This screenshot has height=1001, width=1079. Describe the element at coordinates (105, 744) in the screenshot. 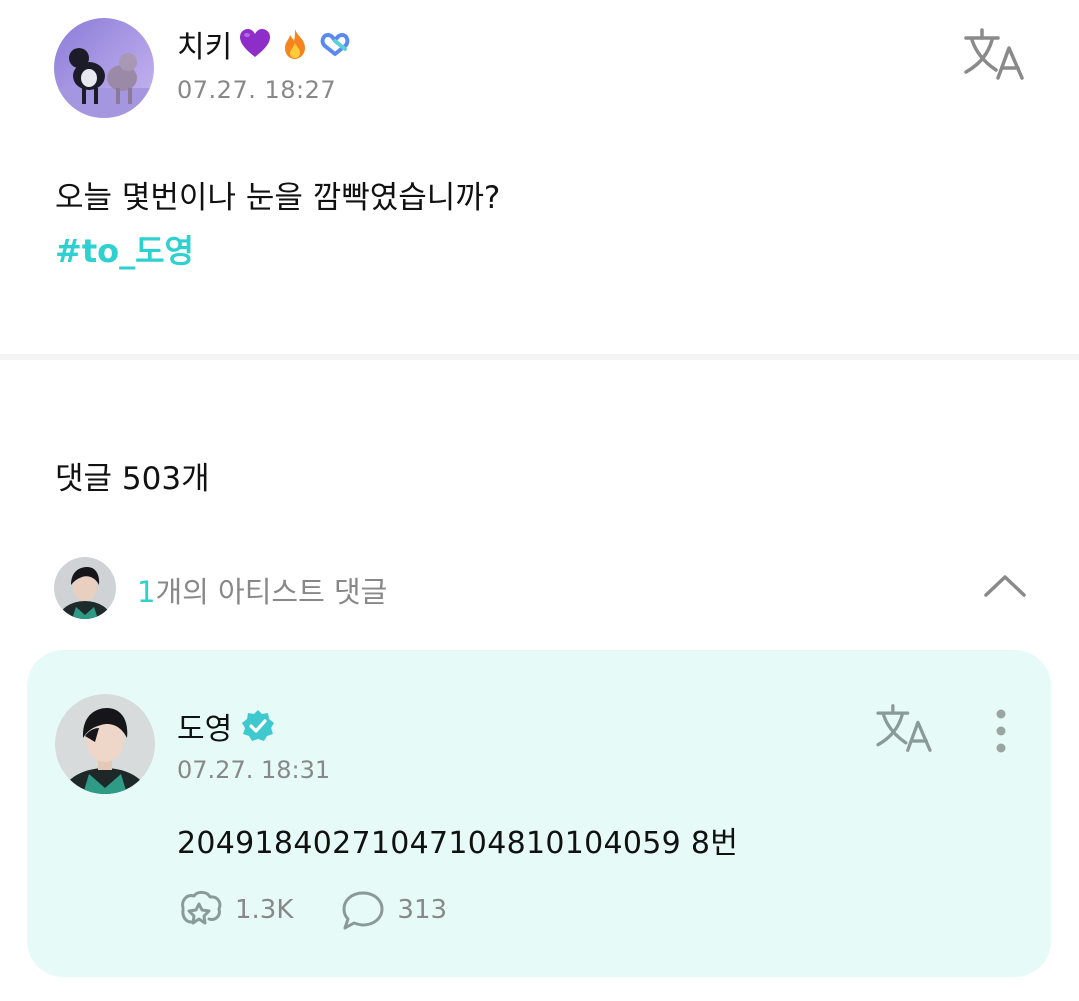

I see `comment-author-avatar` at that location.